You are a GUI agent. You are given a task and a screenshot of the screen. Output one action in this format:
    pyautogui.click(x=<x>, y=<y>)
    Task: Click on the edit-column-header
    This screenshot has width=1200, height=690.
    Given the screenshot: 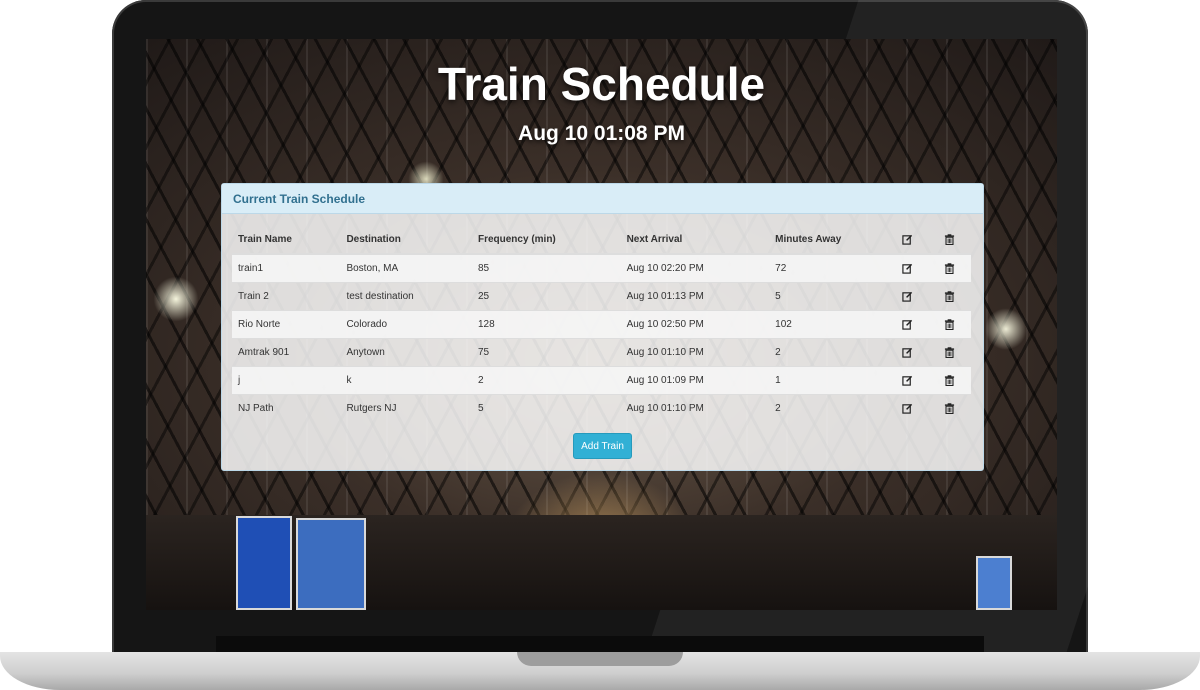 What is the action you would take?
    pyautogui.click(x=907, y=240)
    